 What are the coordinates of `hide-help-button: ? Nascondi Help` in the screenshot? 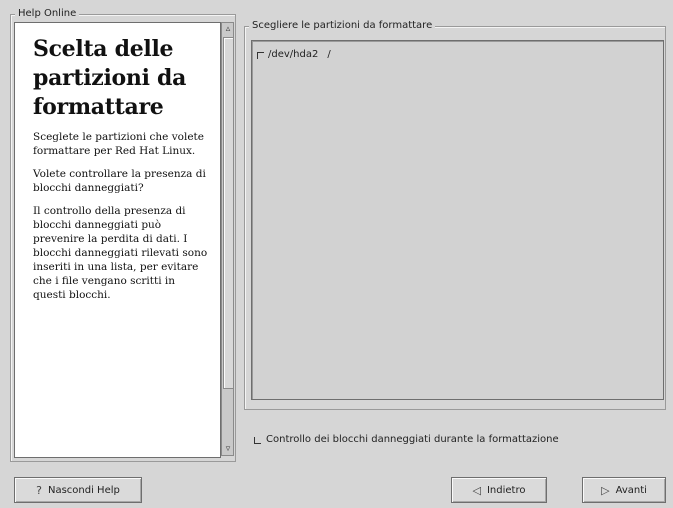 It's located at (78, 490).